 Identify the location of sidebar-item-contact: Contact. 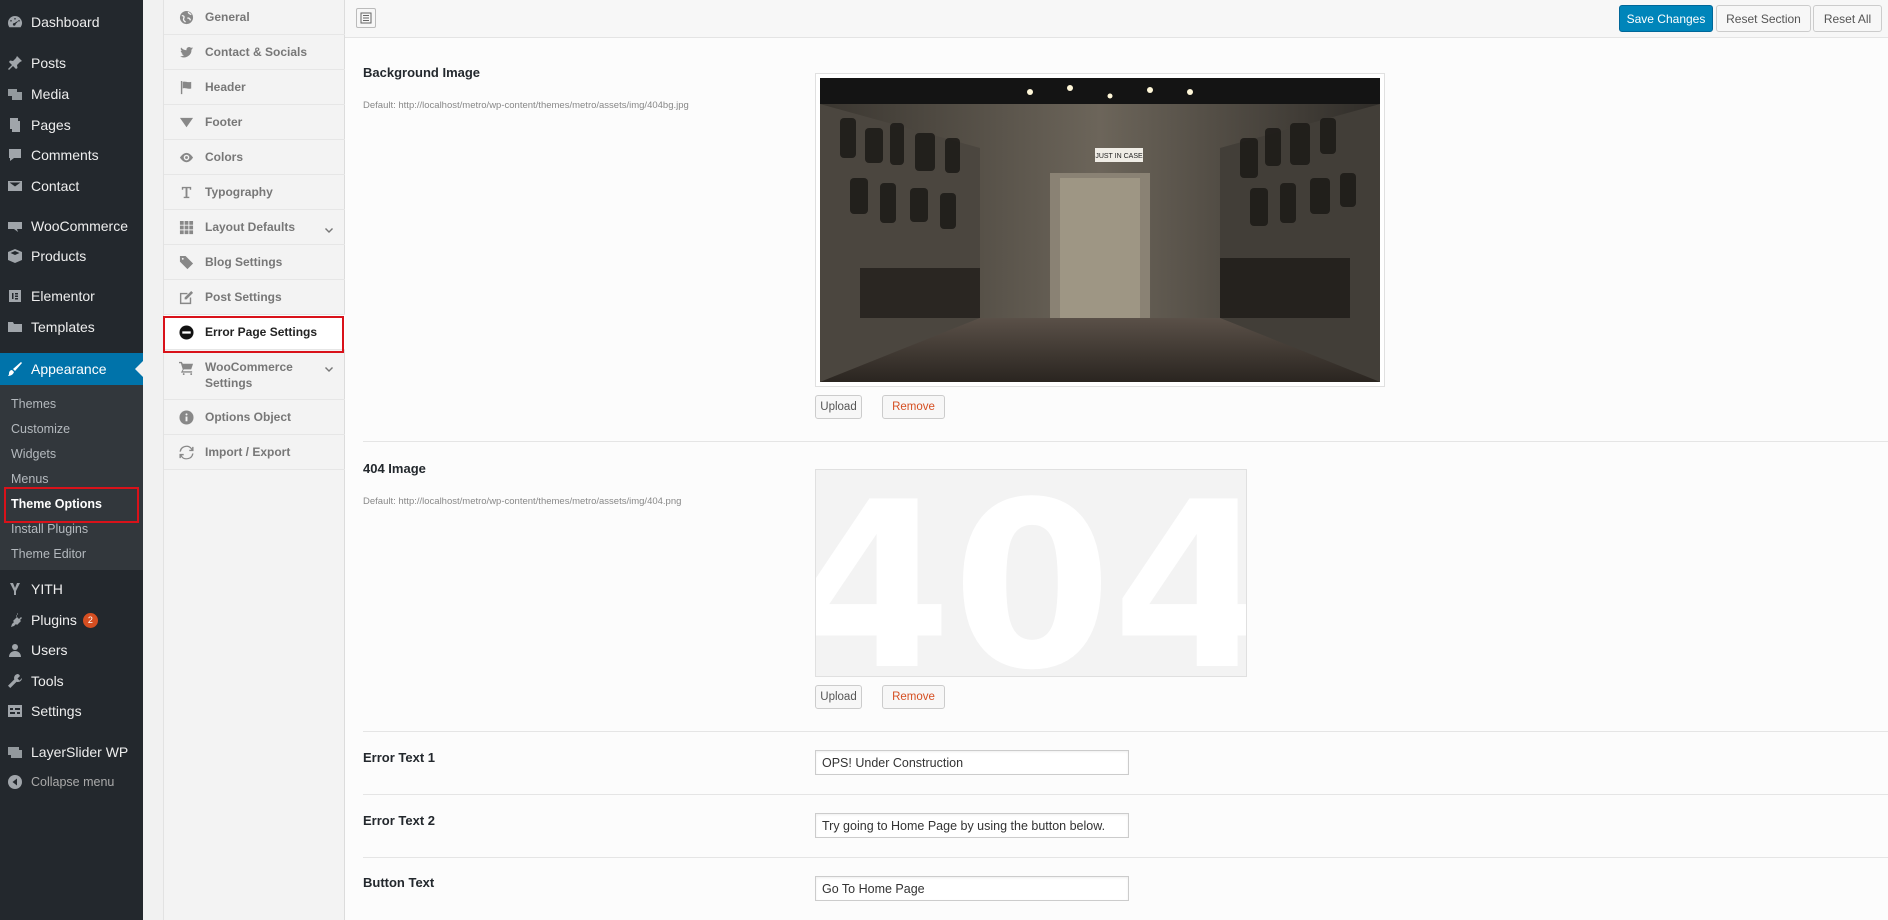
(71, 186).